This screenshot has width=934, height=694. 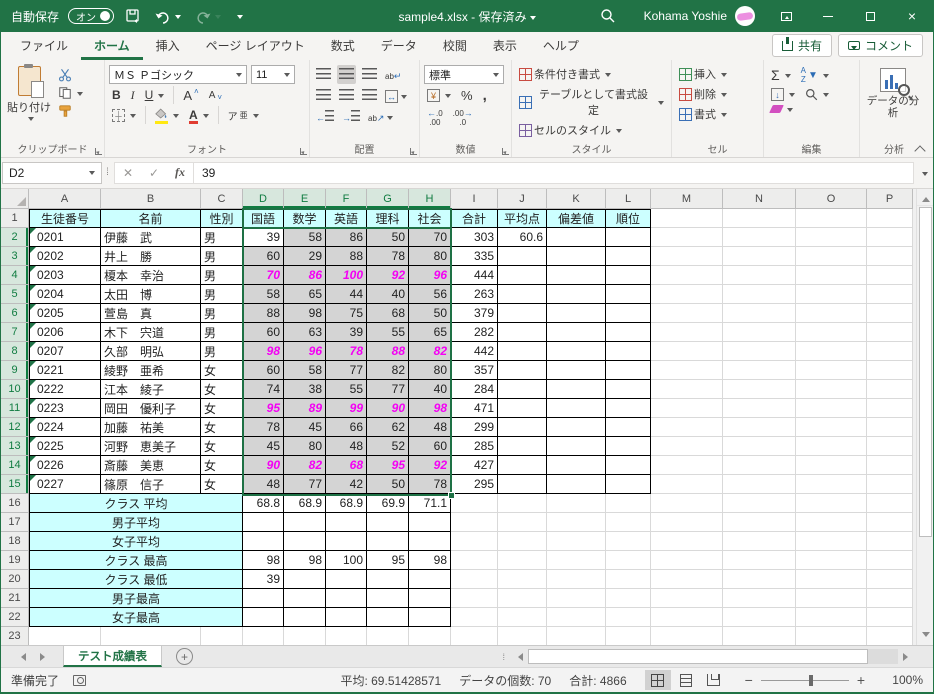 What do you see at coordinates (925, 372) in the screenshot?
I see `vertical-scroll-thumb` at bounding box center [925, 372].